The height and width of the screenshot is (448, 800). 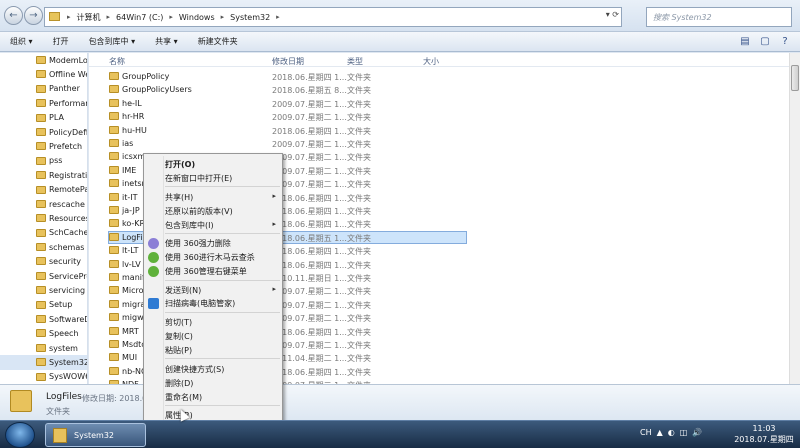 What do you see at coordinates (153, 303) in the screenshot?
I see `pc-manager-icon` at bounding box center [153, 303].